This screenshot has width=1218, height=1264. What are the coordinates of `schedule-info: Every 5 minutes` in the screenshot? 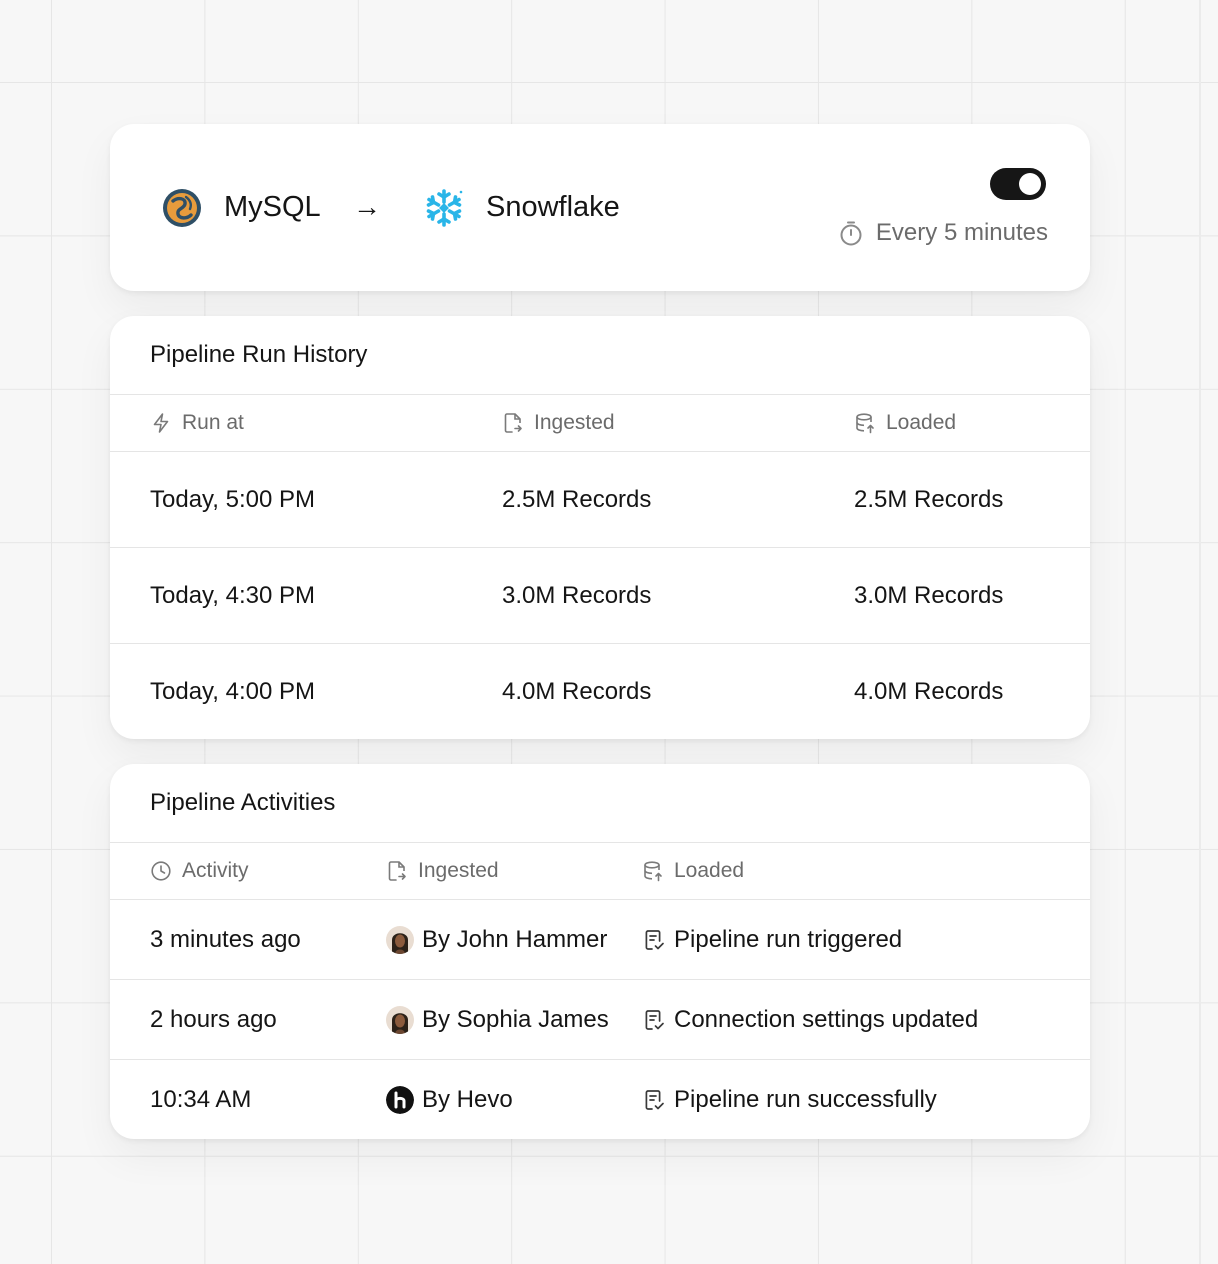 It's located at (943, 233).